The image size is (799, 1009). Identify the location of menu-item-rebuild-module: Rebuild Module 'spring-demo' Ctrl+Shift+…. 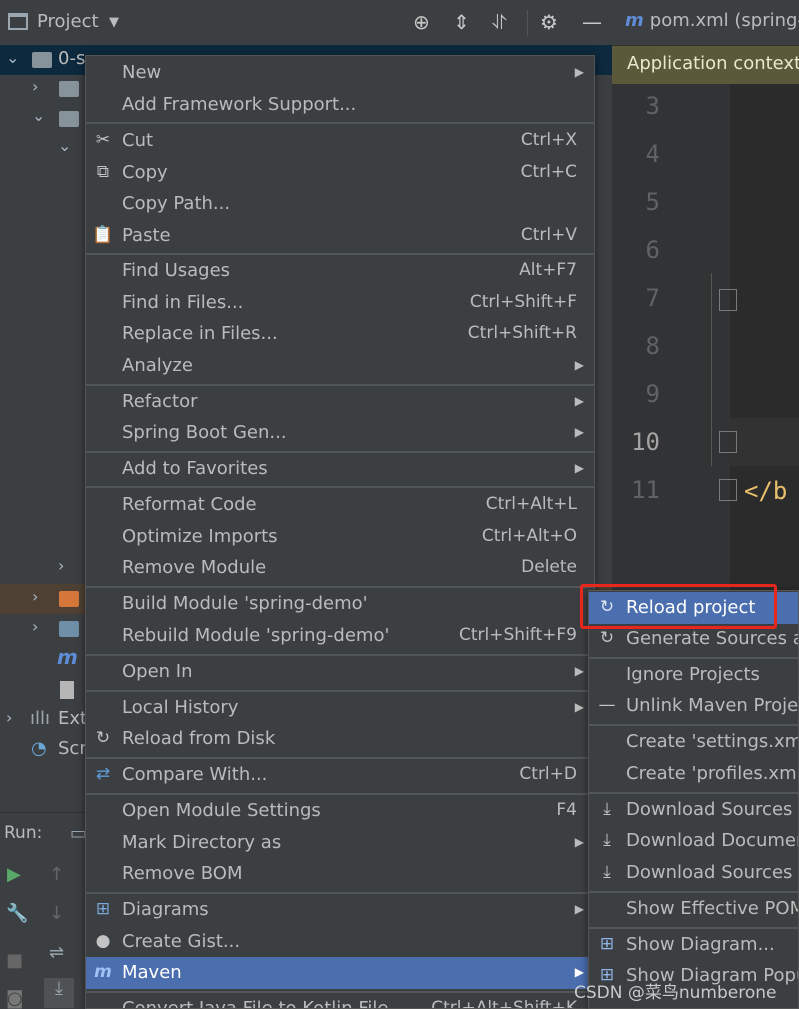
(340, 636).